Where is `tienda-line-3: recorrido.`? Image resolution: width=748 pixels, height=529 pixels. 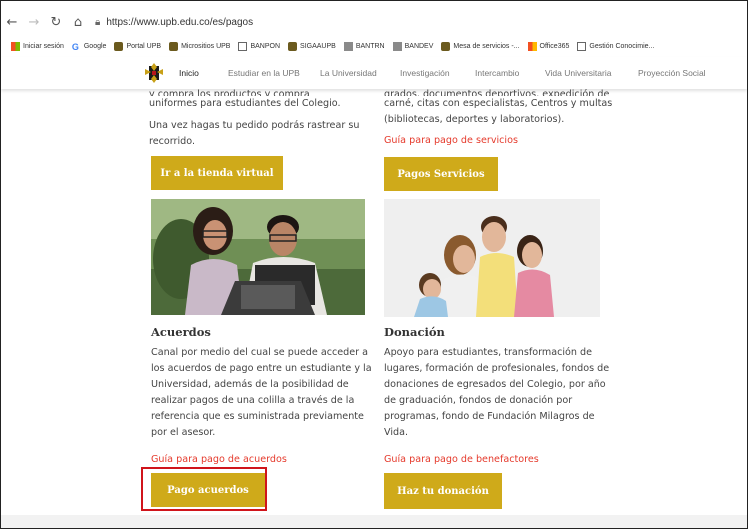 tienda-line-3: recorrido. is located at coordinates (172, 141).